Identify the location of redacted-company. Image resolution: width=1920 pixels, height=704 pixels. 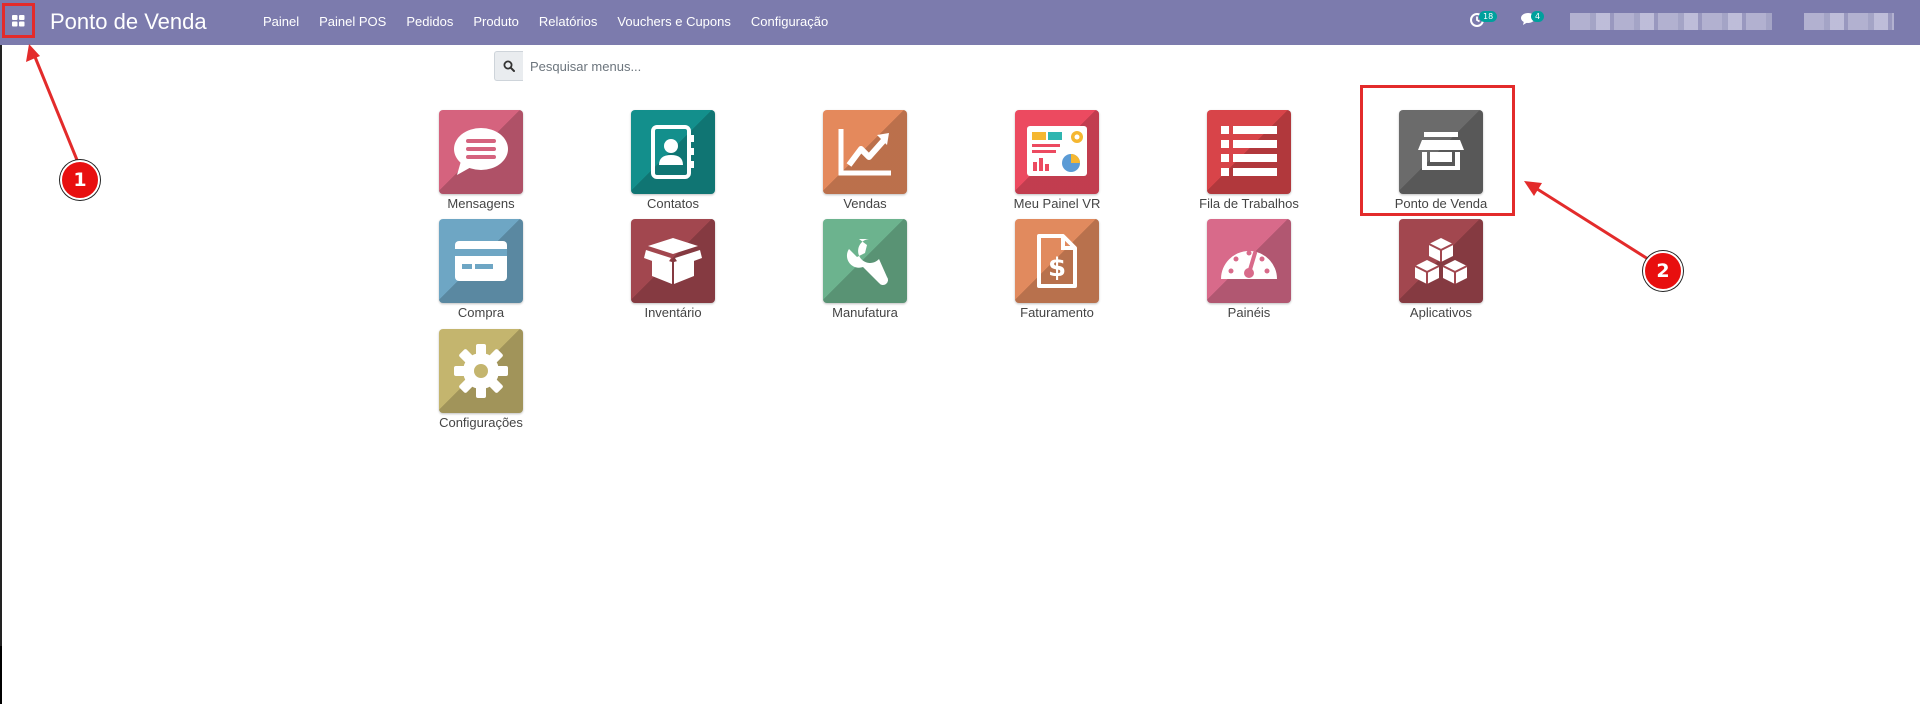
(1671, 21).